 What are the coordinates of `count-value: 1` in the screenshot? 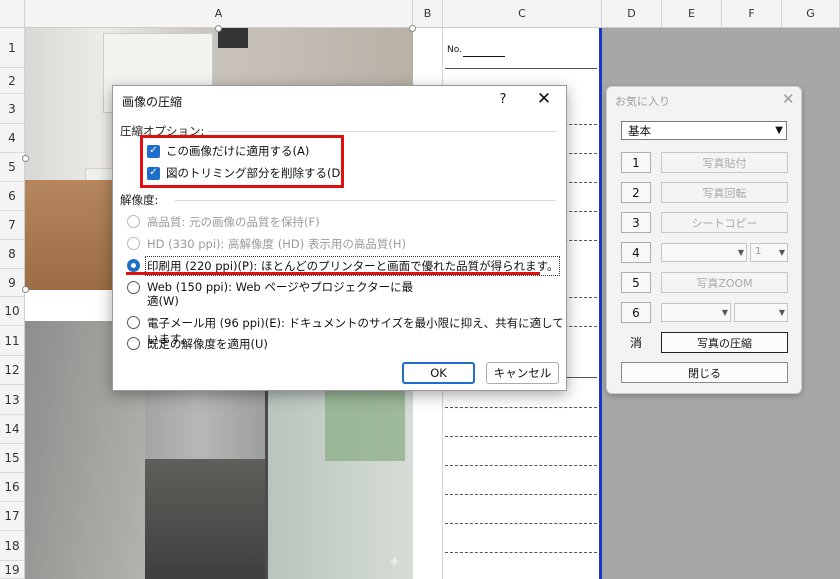 It's located at (758, 251).